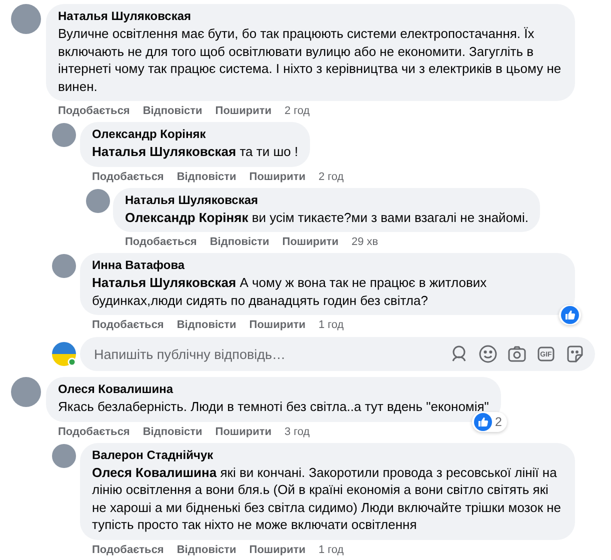 The height and width of the screenshot is (560, 611). I want to click on comment-text: Олександр Коріняк ви усім тикаєте?ми з вами взагалі не знайомі., so click(326, 217).